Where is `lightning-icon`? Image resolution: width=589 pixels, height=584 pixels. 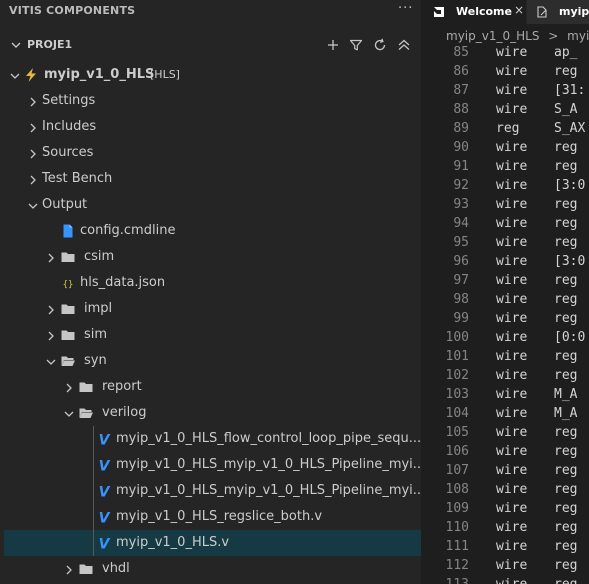 lightning-icon is located at coordinates (31, 75).